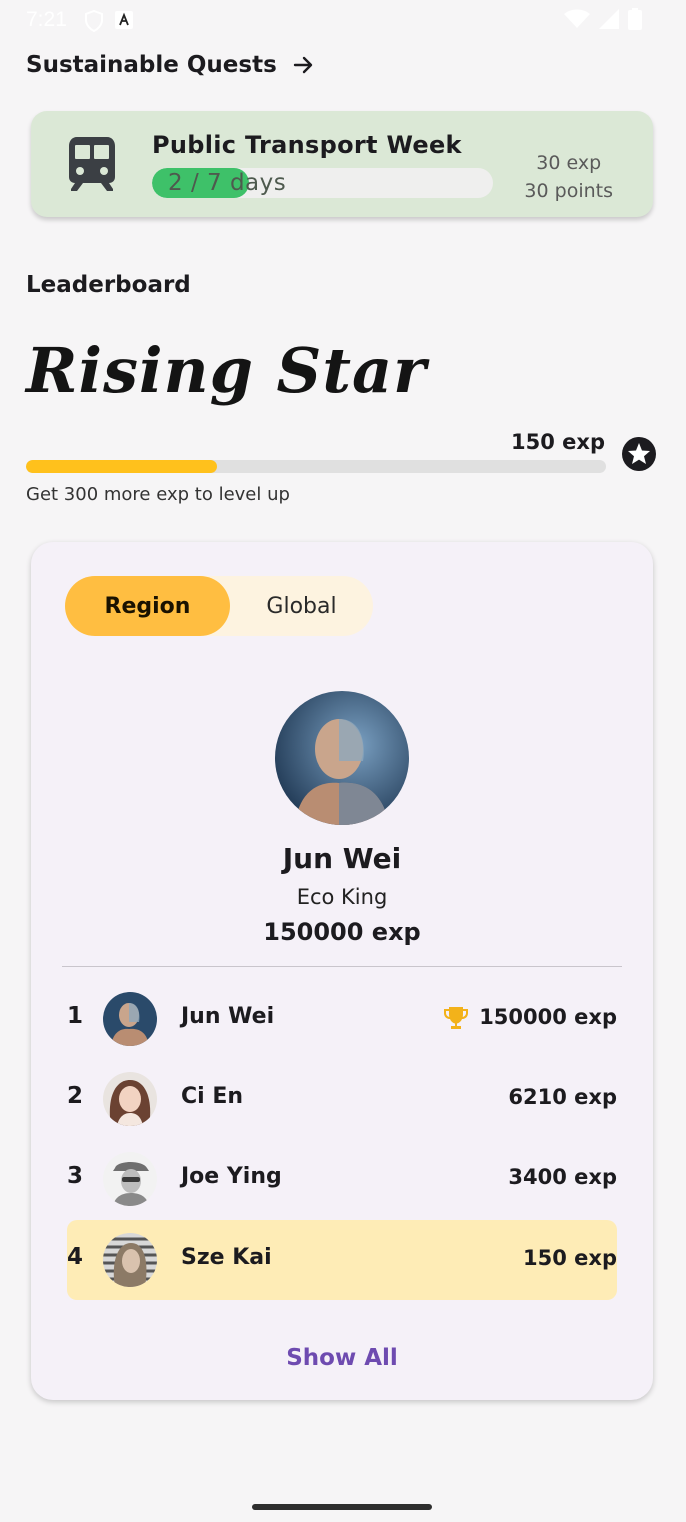 This screenshot has width=686, height=1522. Describe the element at coordinates (577, 18) in the screenshot. I see `wifi-icon` at that location.